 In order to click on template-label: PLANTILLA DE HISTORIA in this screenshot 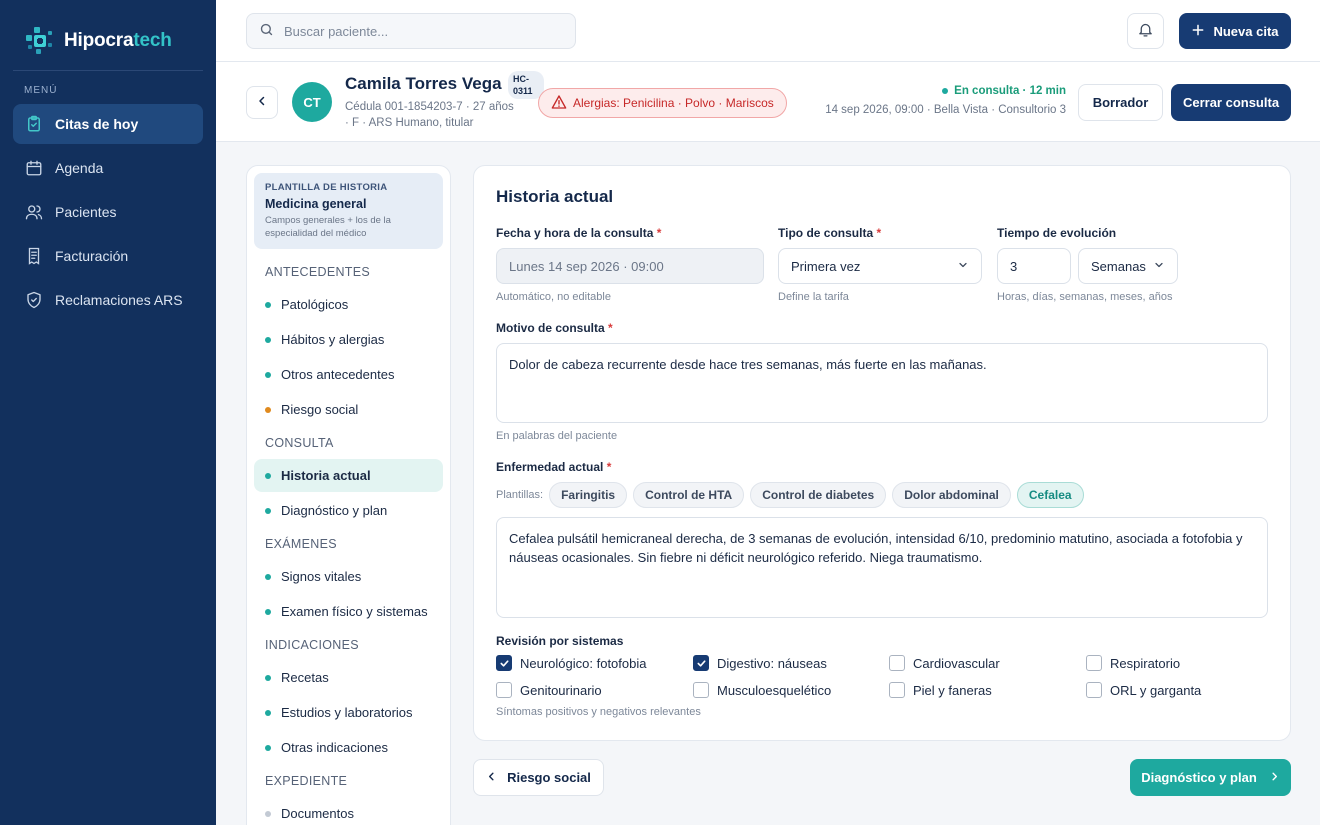, I will do `click(326, 187)`.